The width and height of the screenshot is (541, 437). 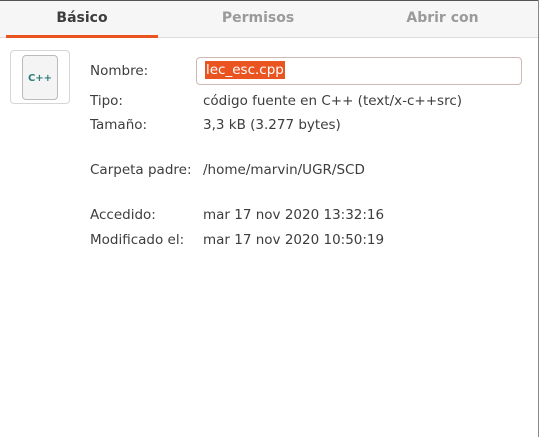 What do you see at coordinates (82, 19) in the screenshot?
I see `tab-basico: Básico` at bounding box center [82, 19].